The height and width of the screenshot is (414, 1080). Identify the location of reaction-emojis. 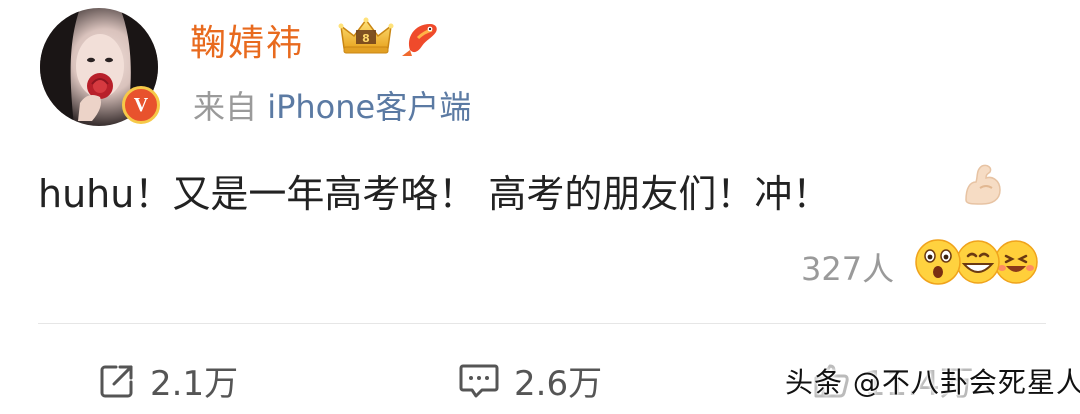
(977, 262).